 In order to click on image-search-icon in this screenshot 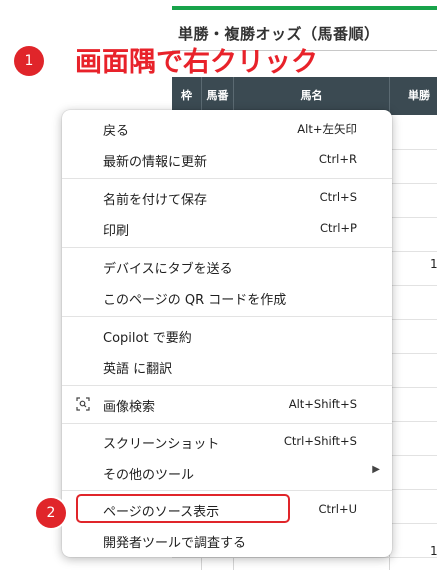, I will do `click(83, 404)`.